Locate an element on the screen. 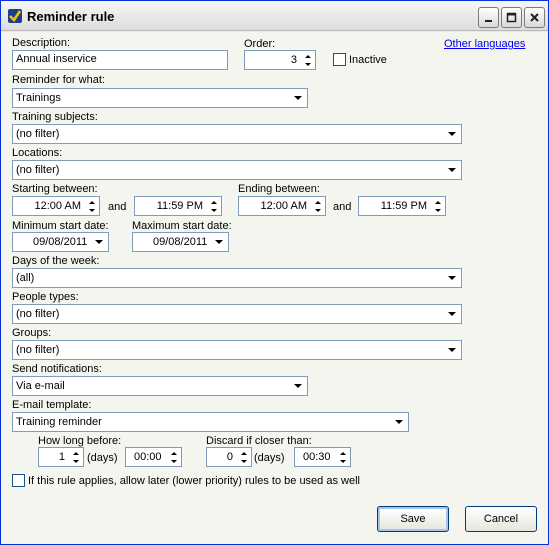 The height and width of the screenshot is (545, 549). email-template-select: Training reminder is located at coordinates (210, 422).